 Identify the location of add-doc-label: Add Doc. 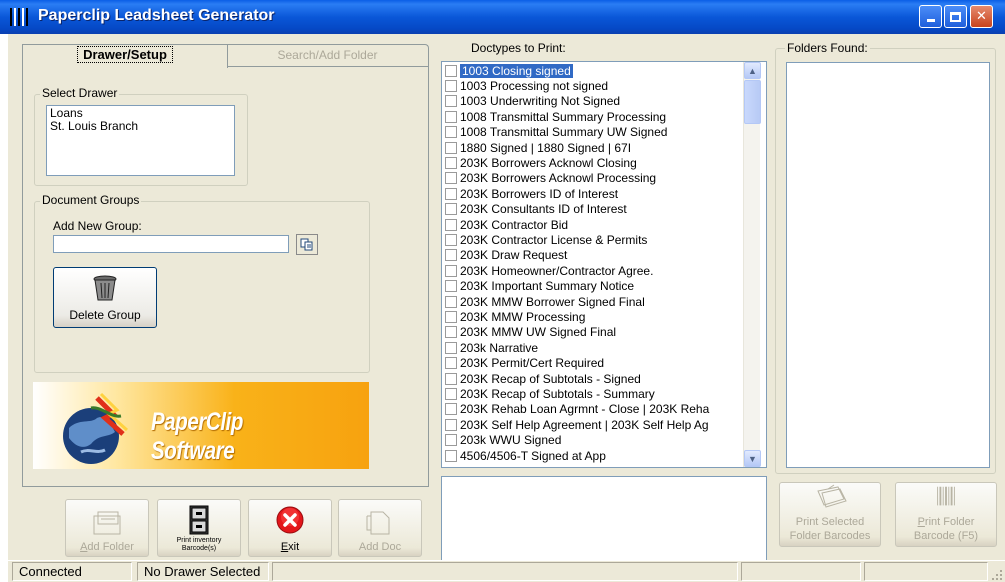
(380, 547).